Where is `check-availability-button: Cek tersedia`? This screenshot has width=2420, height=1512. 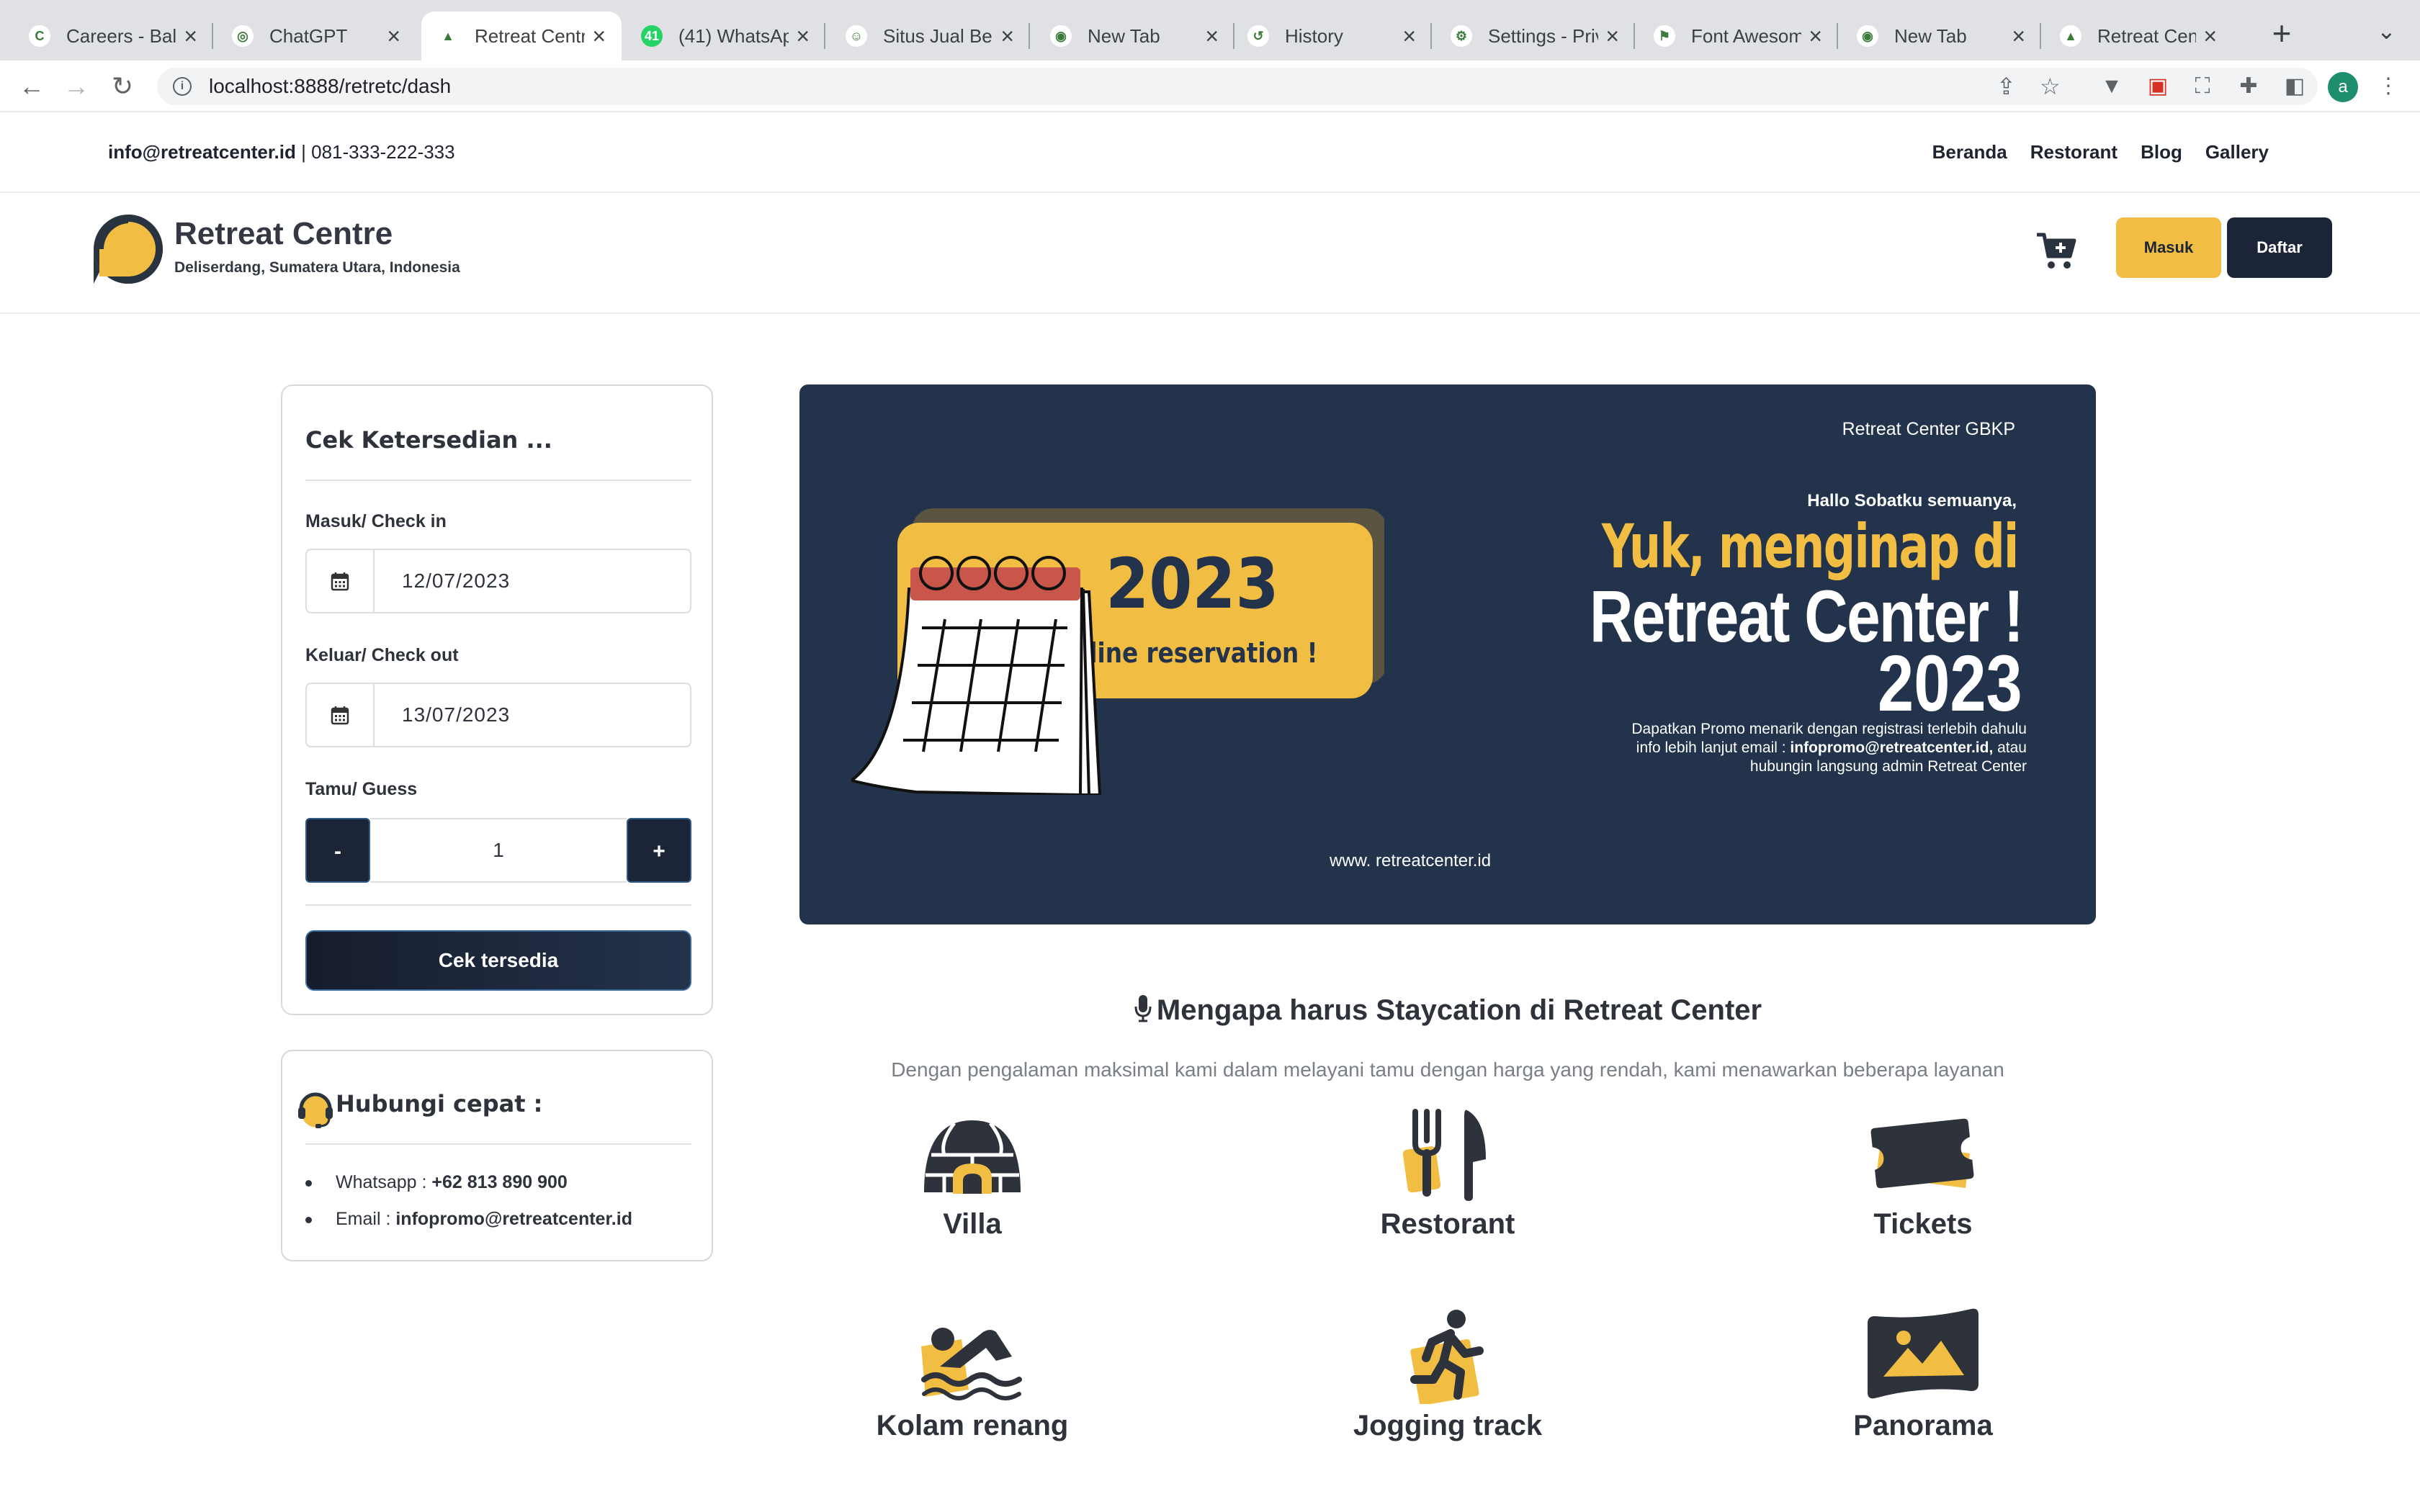
check-availability-button: Cek tersedia is located at coordinates (498, 960).